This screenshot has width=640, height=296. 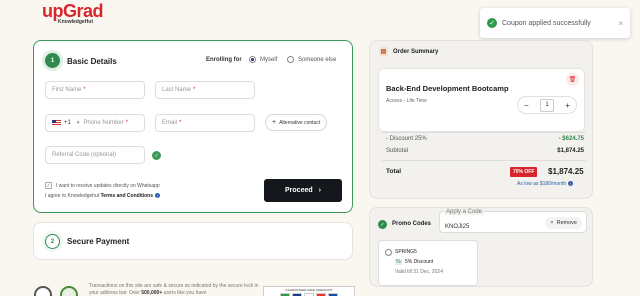 I want to click on trash-icon: 🗑, so click(x=572, y=79).